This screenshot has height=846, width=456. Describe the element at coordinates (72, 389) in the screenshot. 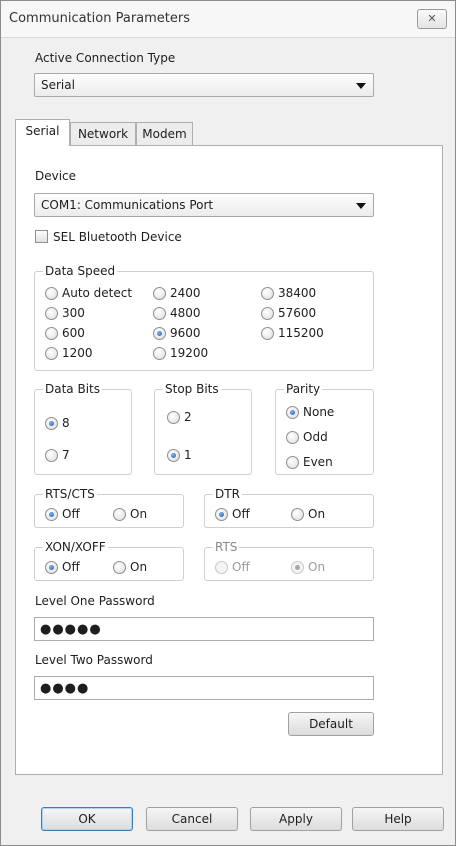

I see `data-bits-legend: Data Bits` at that location.